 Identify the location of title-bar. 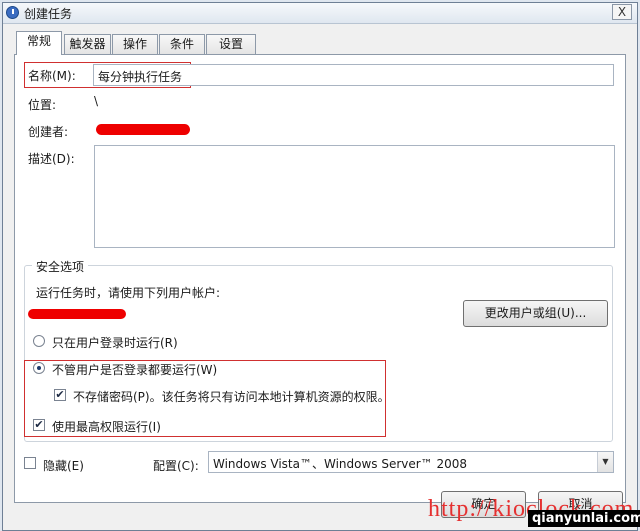
(320, 13).